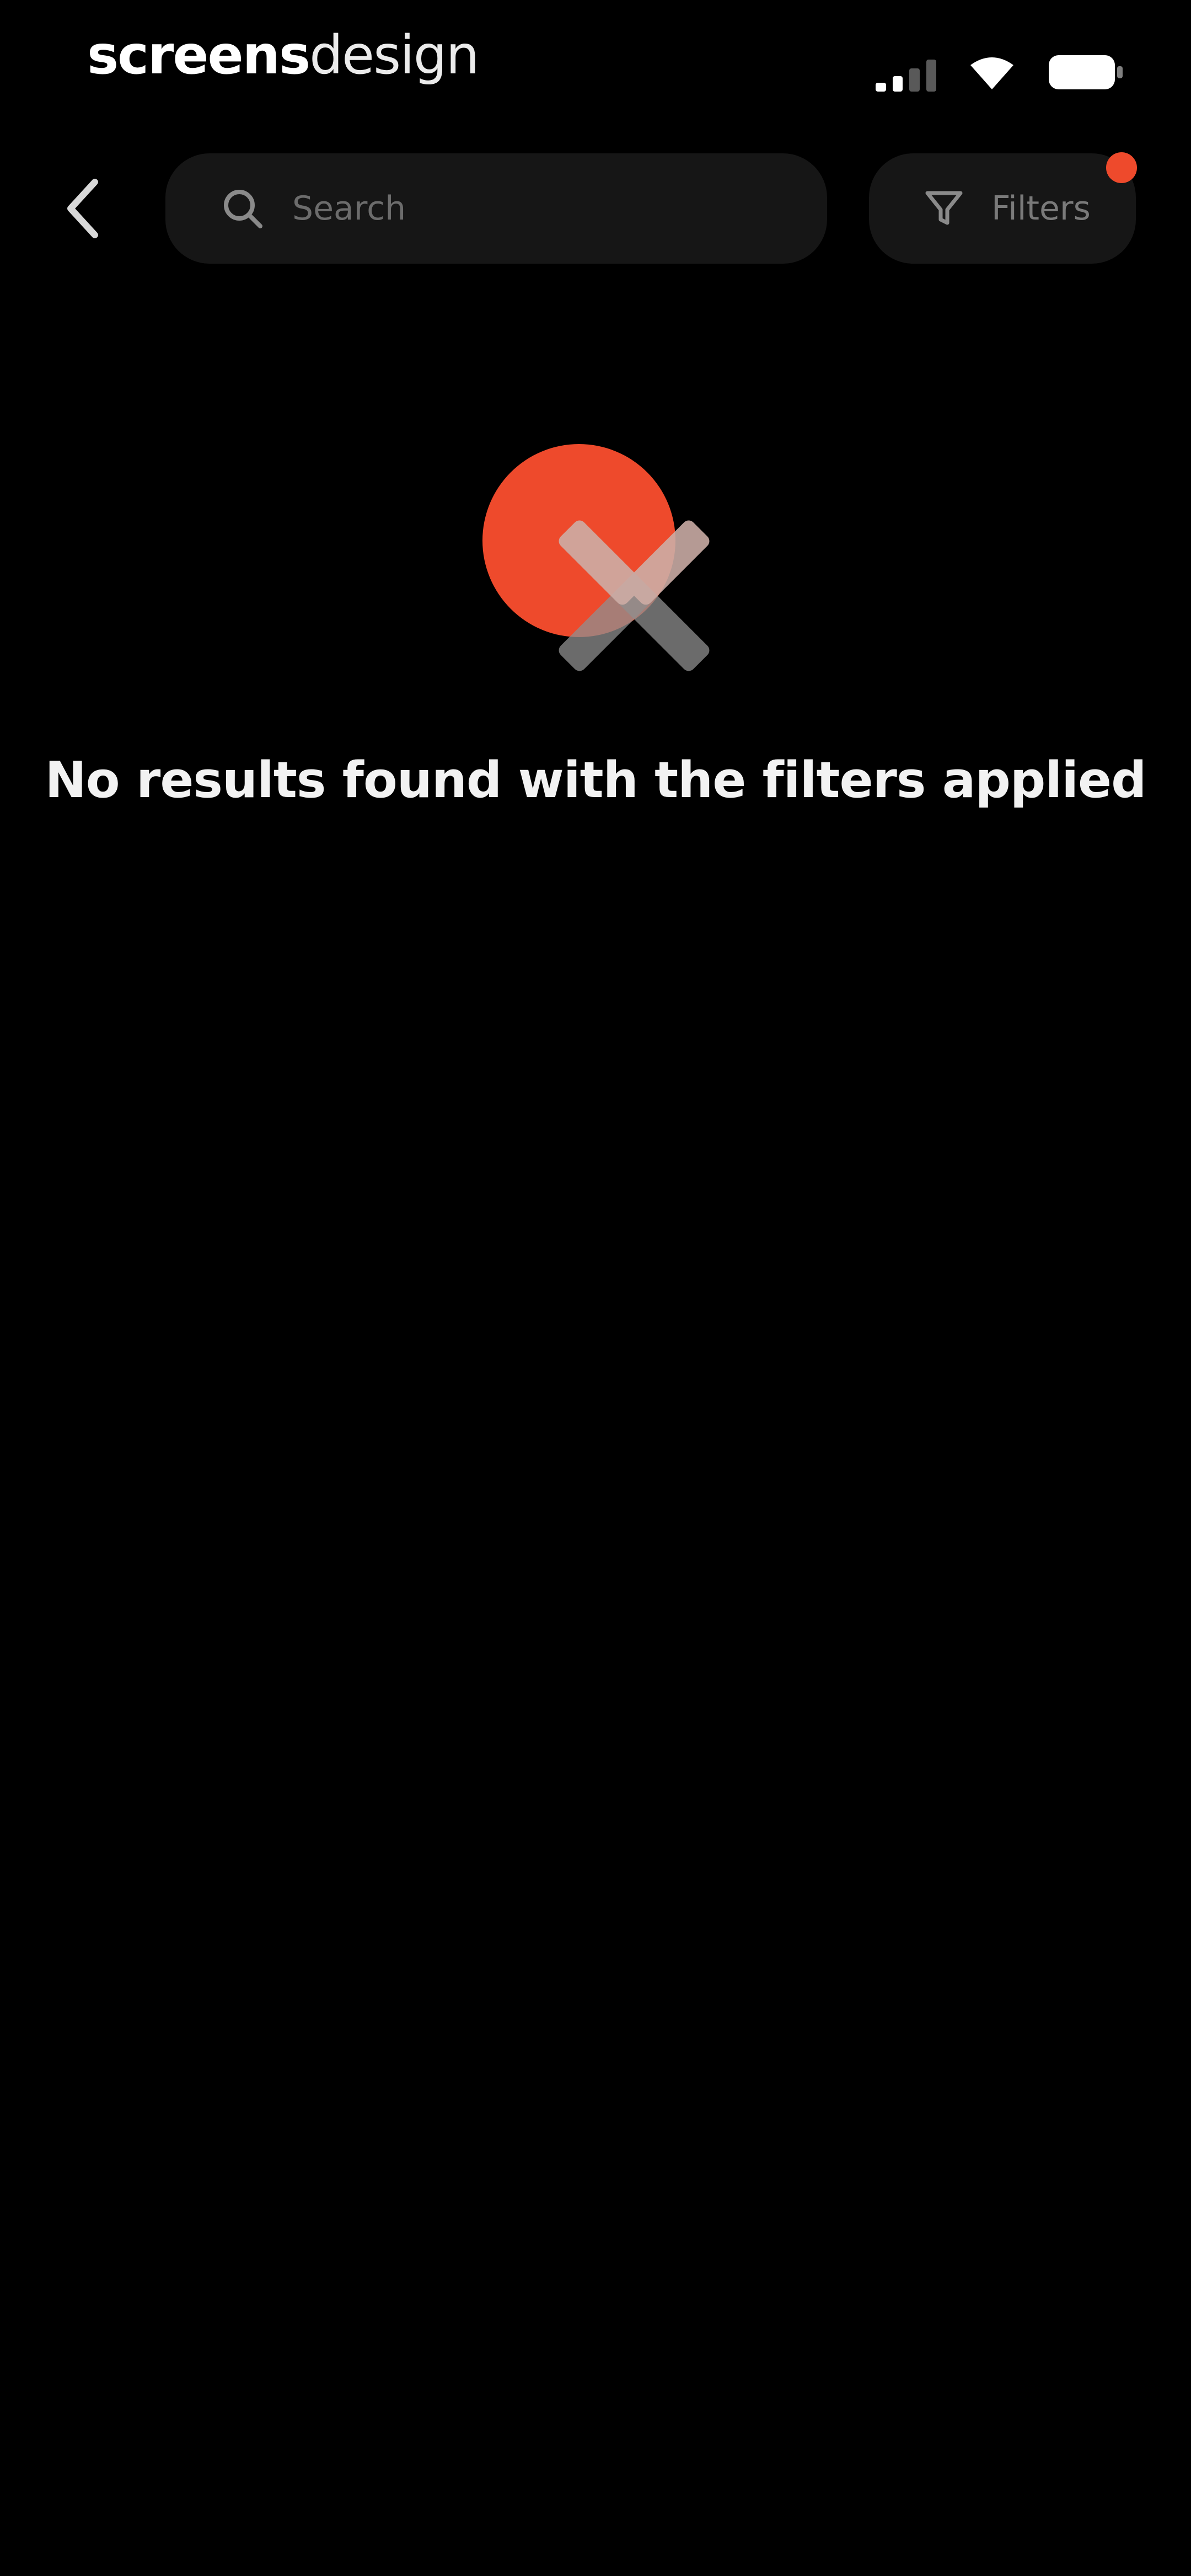 The height and width of the screenshot is (2576, 1191). I want to click on search-input, so click(540, 208).